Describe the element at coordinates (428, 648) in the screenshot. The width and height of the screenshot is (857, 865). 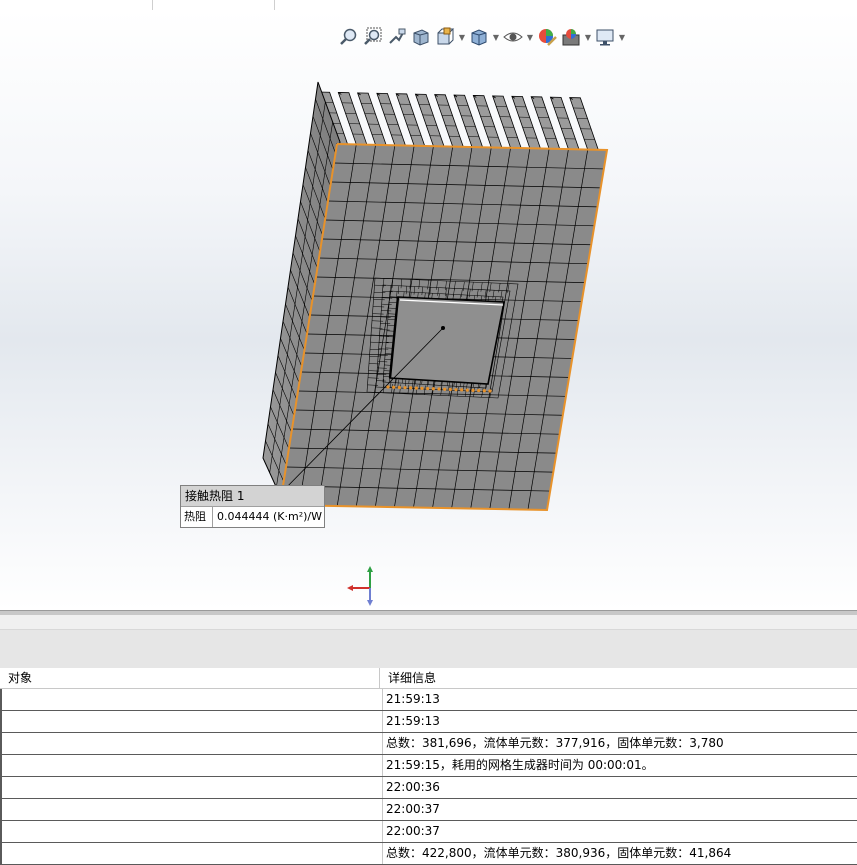
I see `panel-toolbar-area` at that location.